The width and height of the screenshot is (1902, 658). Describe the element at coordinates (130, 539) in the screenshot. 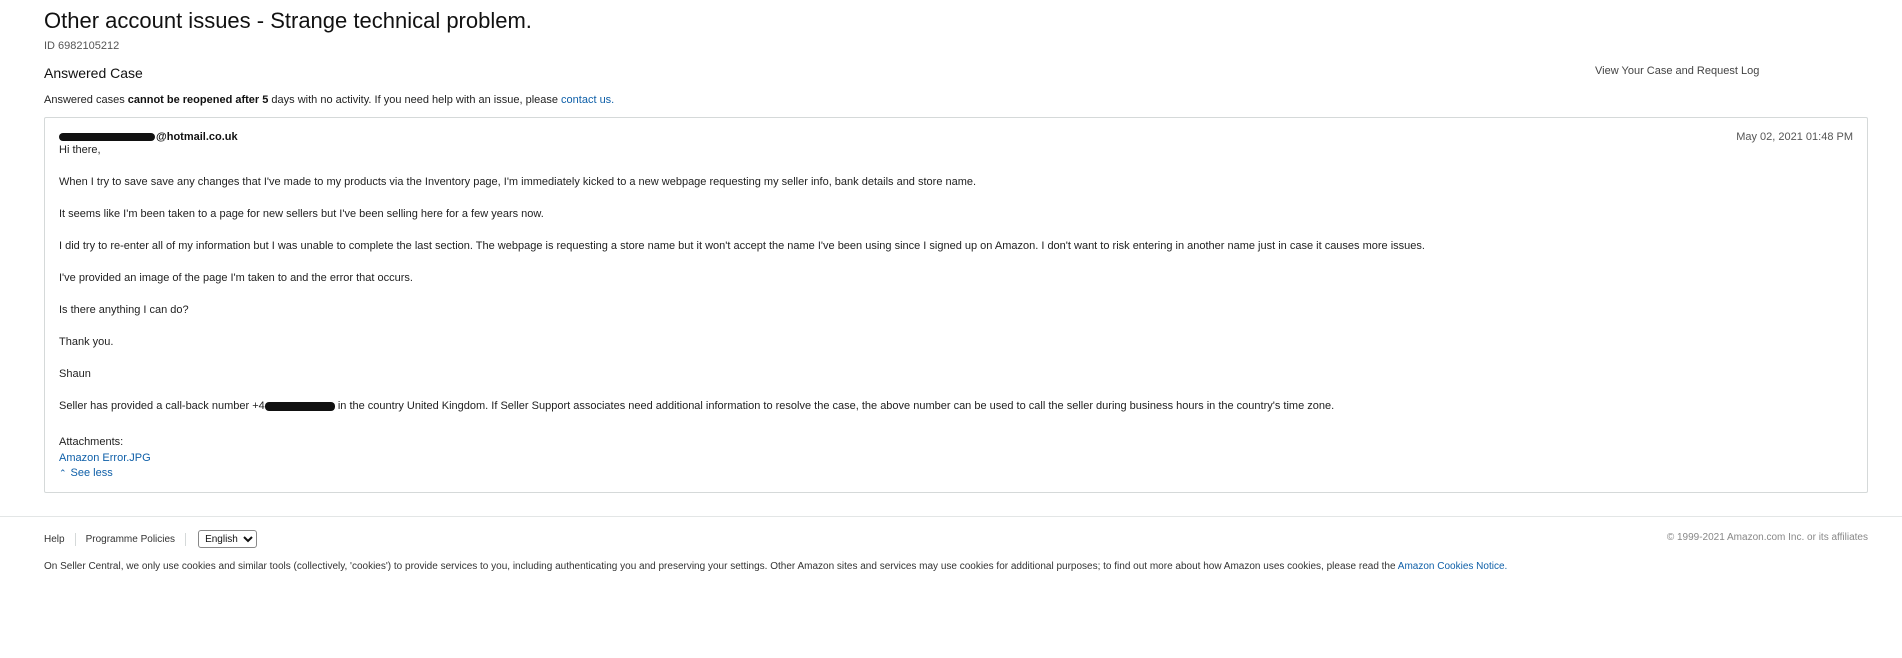

I see `programme-policies-link: Programme Policies` at that location.